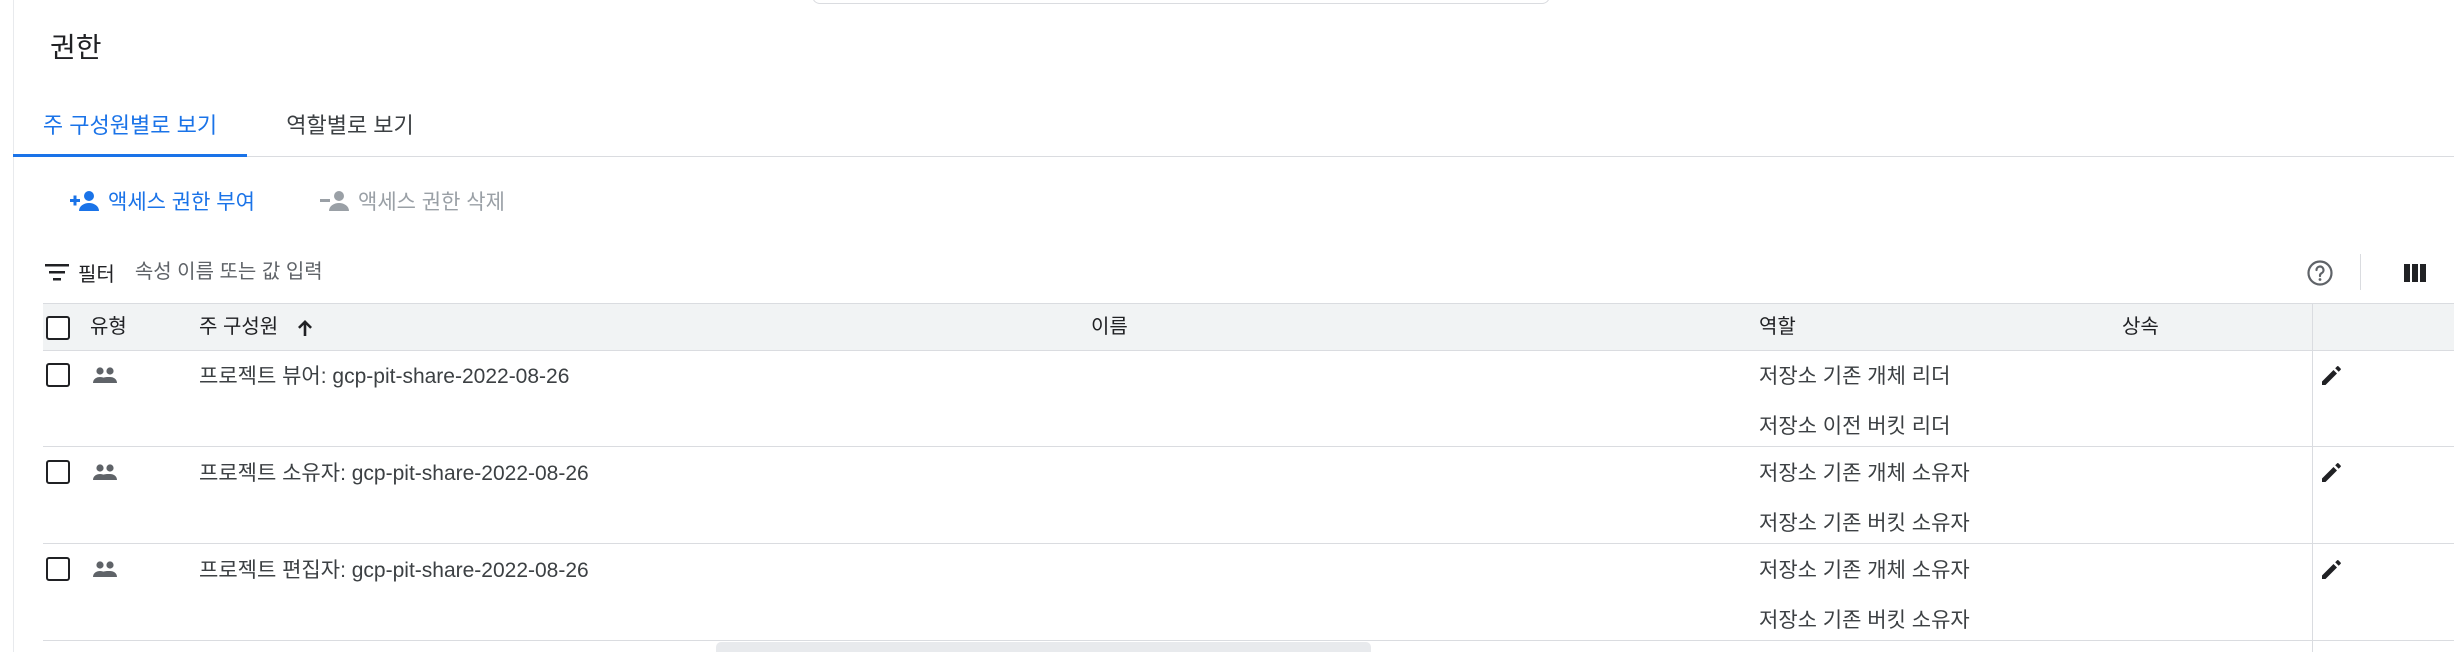  Describe the element at coordinates (1109, 327) in the screenshot. I see `column-header-name: 이름` at that location.